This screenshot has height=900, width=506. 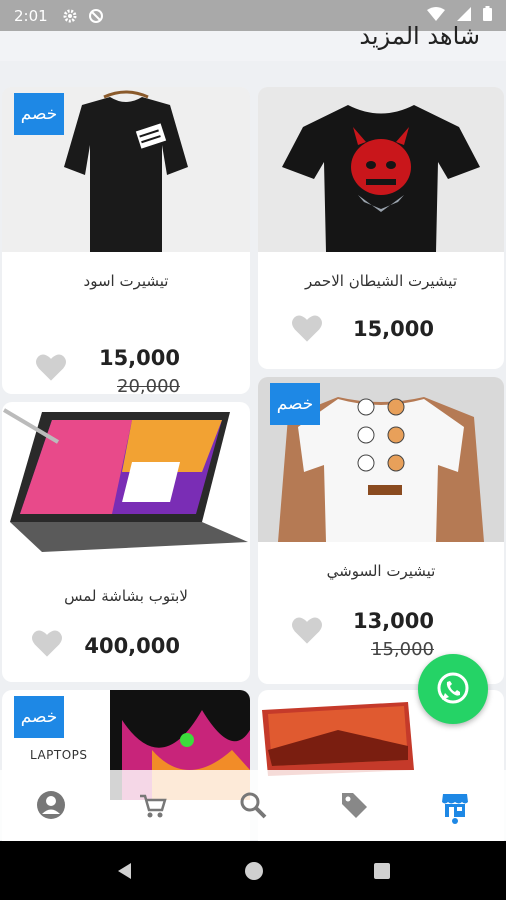 What do you see at coordinates (59, 755) in the screenshot?
I see `category-label: LAPTOPS` at bounding box center [59, 755].